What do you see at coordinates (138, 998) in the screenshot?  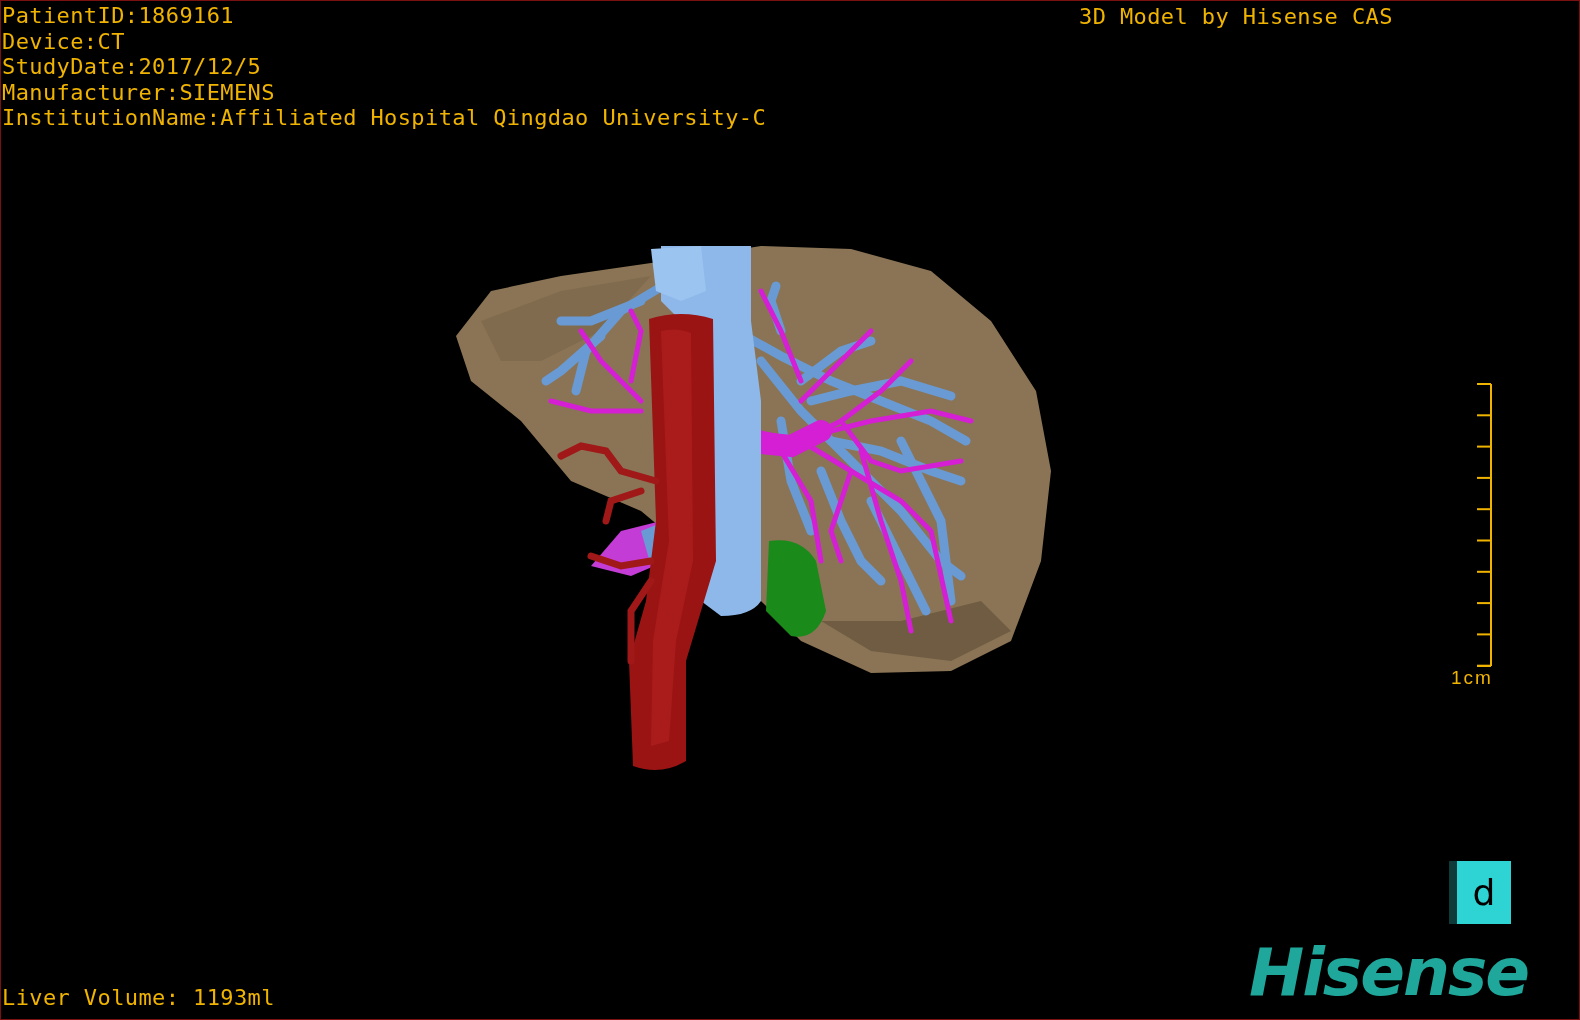 I see `liver-volume-text: Liver Volume: 1193ml` at bounding box center [138, 998].